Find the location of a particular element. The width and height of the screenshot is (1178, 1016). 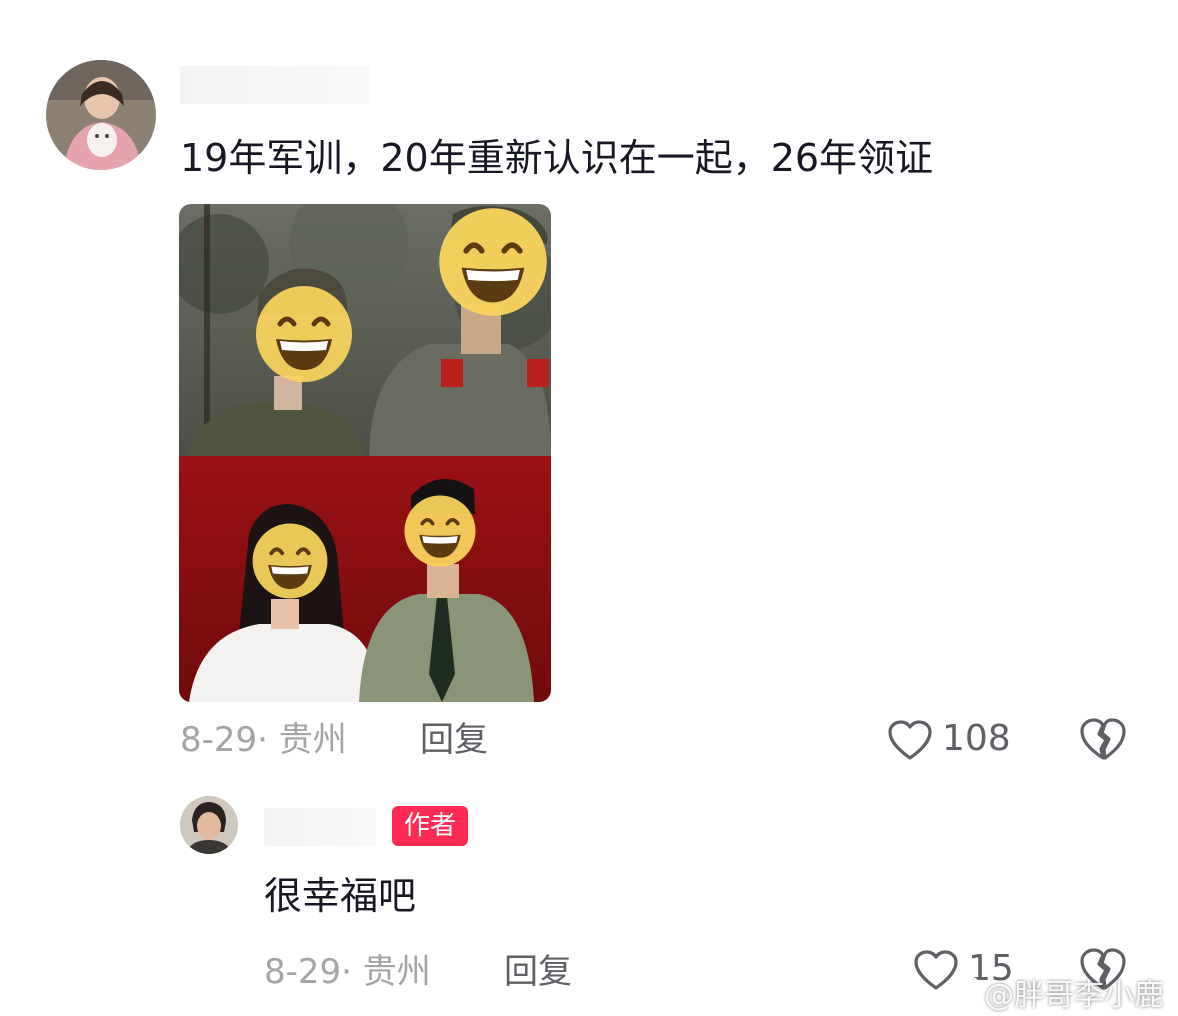

reply-date-location: 8-29· 贵州 is located at coordinates (347, 972).